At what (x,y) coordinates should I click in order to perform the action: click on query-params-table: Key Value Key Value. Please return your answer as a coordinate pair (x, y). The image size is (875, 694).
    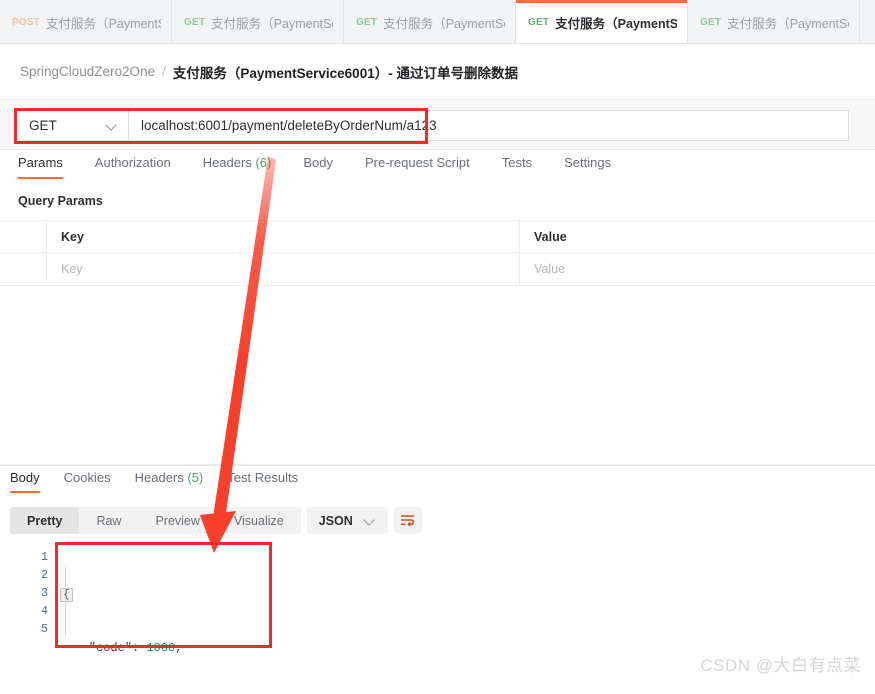
    Looking at the image, I should click on (437, 253).